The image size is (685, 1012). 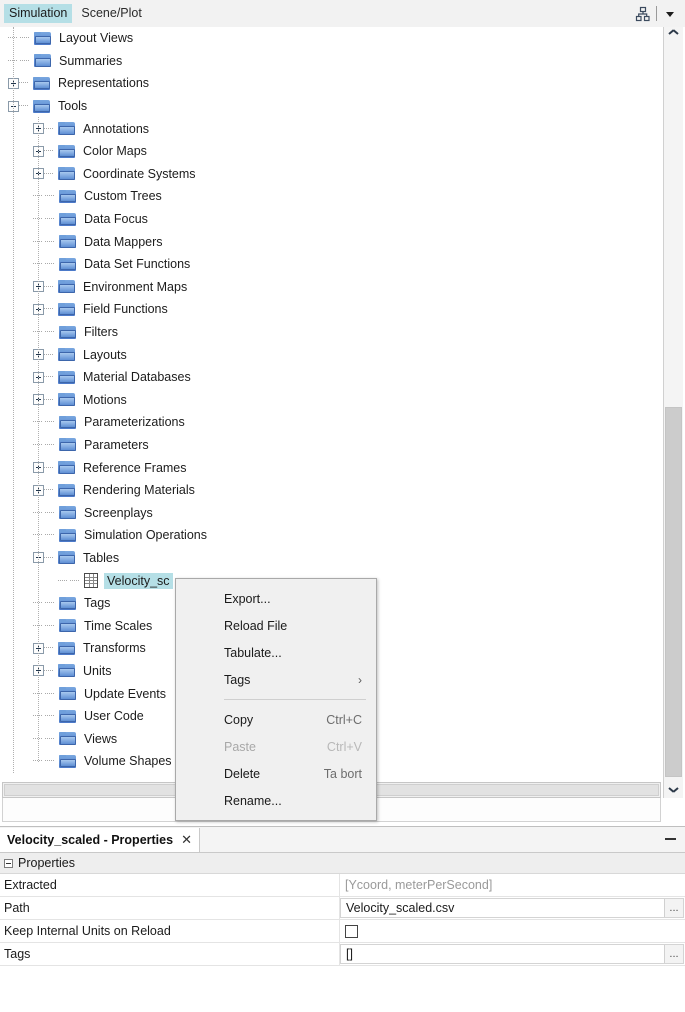 What do you see at coordinates (331, 219) in the screenshot?
I see `tree-item-data-focus: Data Focus` at bounding box center [331, 219].